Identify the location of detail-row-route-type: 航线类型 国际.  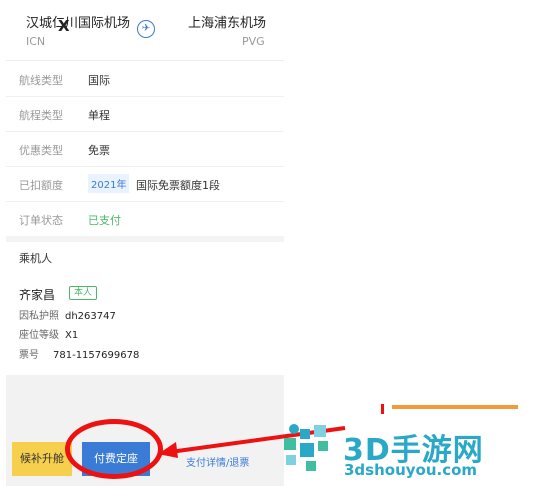
(145, 79).